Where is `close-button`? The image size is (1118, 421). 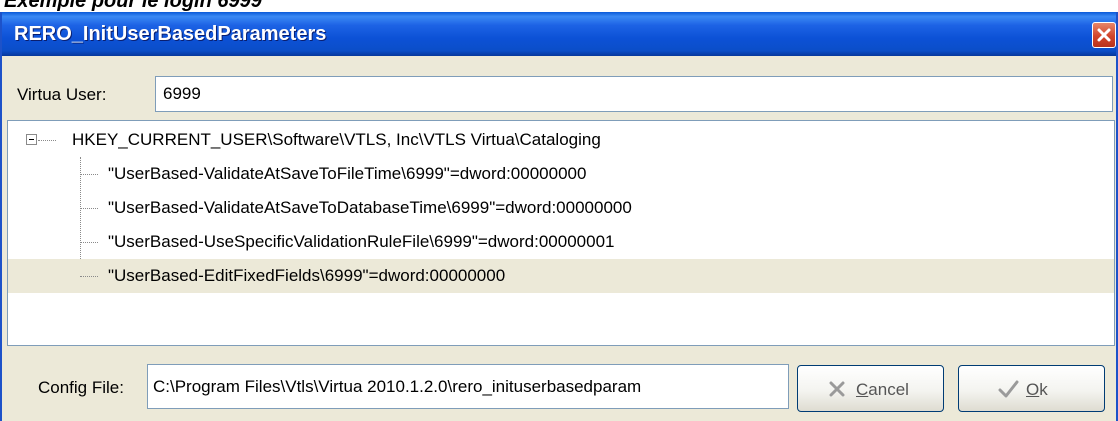
close-button is located at coordinates (1104, 35).